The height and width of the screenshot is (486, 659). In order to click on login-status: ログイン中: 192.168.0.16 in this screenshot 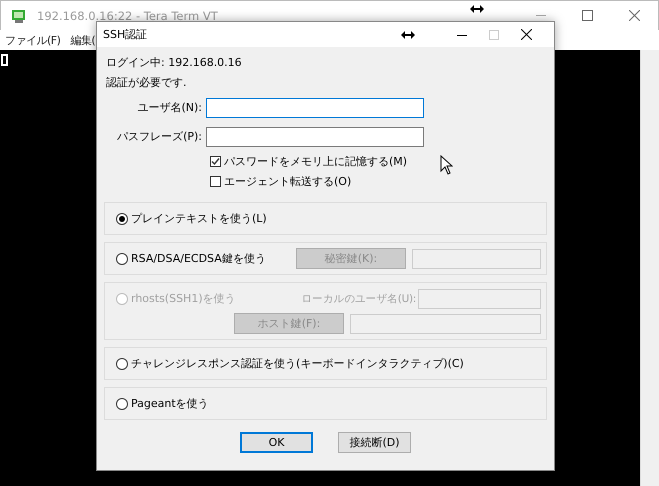, I will do `click(174, 63)`.